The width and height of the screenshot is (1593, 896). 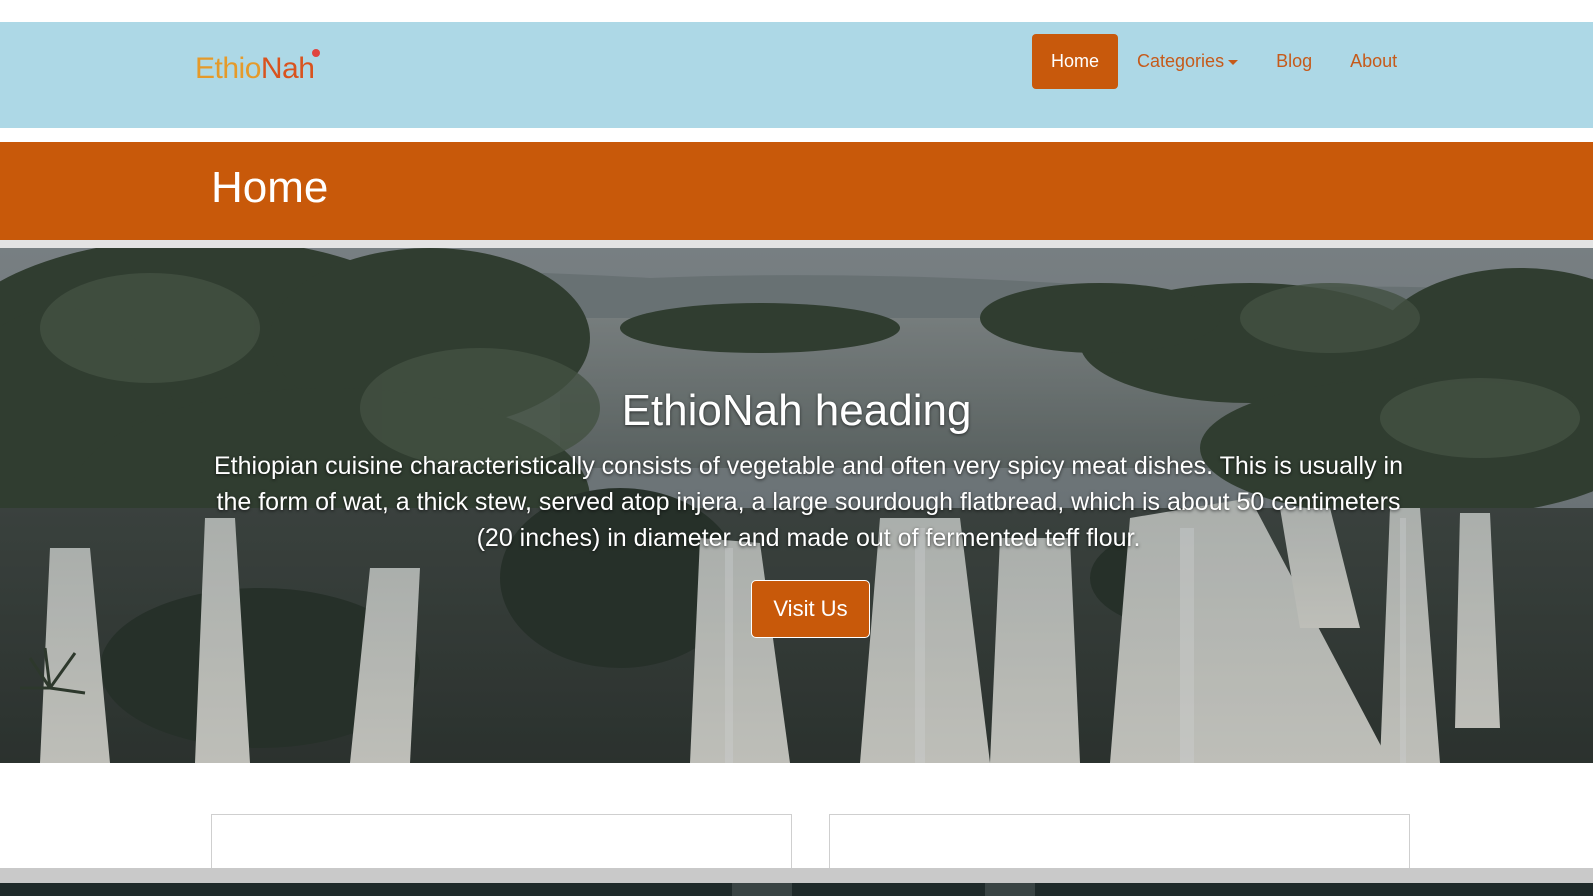 I want to click on content-card-right, so click(x=1119, y=844).